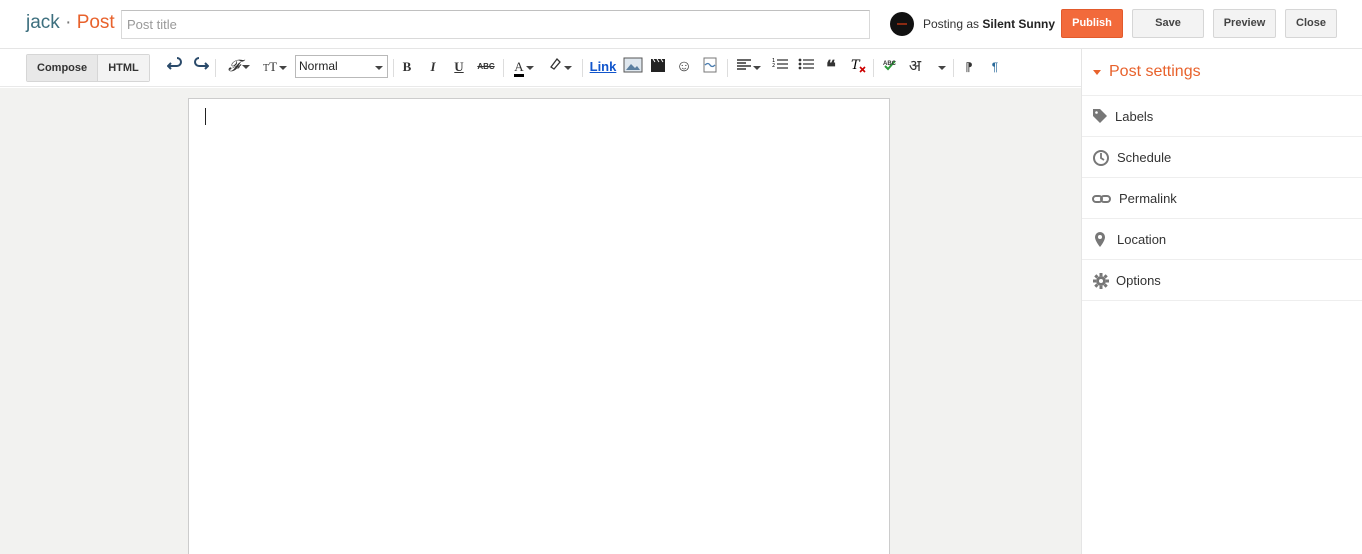 Image resolution: width=1362 pixels, height=554 pixels. What do you see at coordinates (1311, 23) in the screenshot?
I see `close-button: Close` at bounding box center [1311, 23].